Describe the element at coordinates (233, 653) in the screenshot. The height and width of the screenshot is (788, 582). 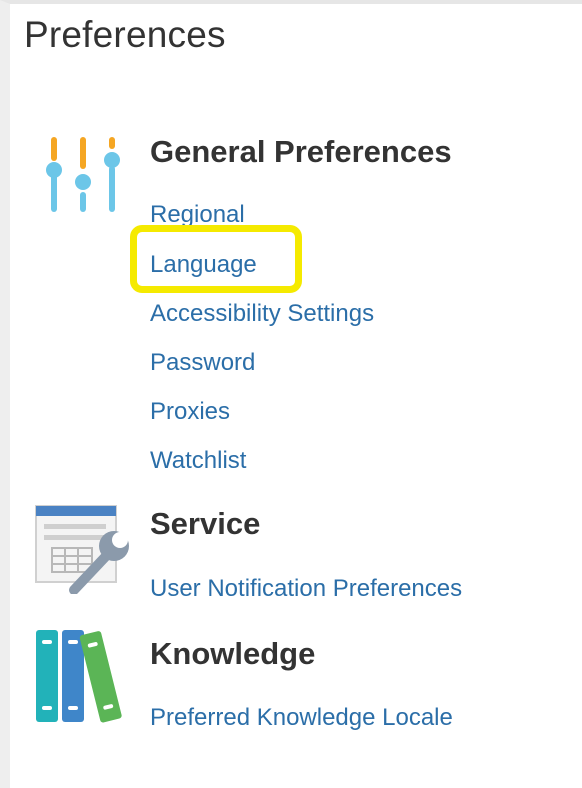
I see `section-heading-knowledge: Knowledge` at that location.